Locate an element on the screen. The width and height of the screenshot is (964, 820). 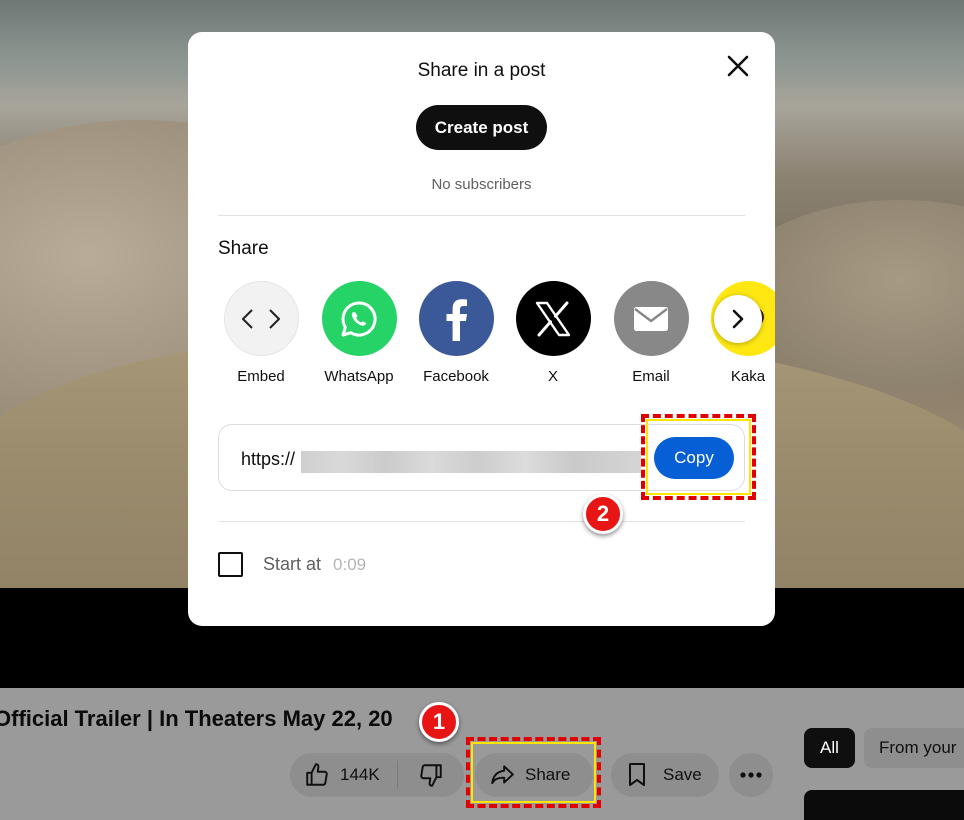
start-at-row: Start at 0:09 is located at coordinates (292, 564).